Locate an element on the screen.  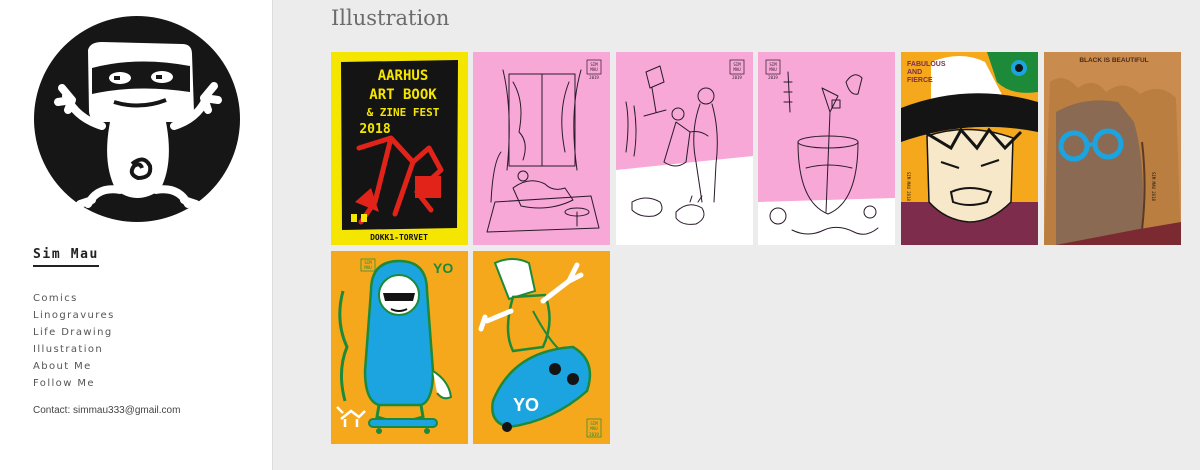
nav-item-follow-me: Follow Me is located at coordinates (74, 380).